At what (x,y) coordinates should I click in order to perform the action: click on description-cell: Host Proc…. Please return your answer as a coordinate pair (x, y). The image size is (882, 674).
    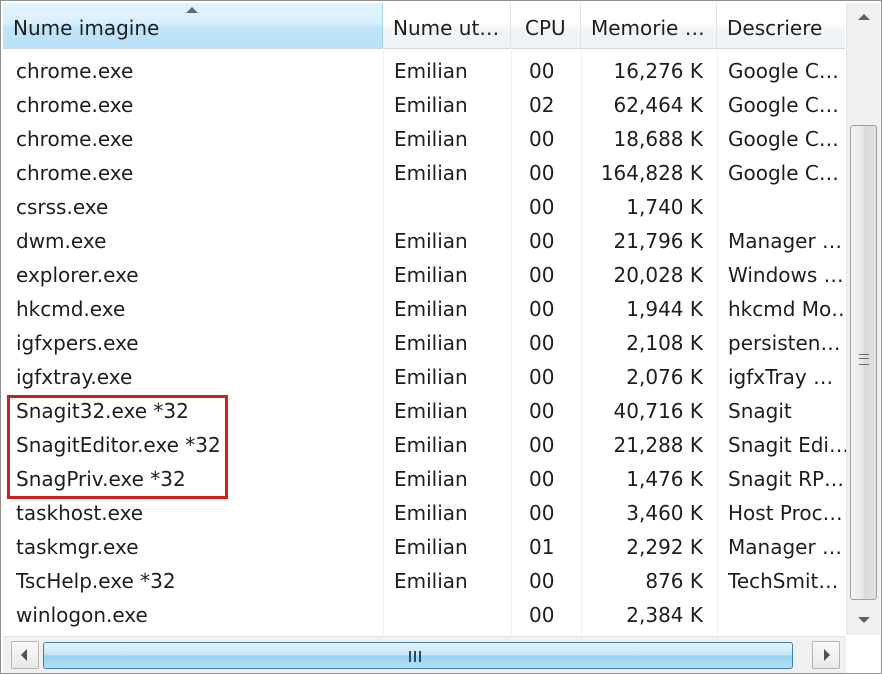
    Looking at the image, I should click on (785, 513).